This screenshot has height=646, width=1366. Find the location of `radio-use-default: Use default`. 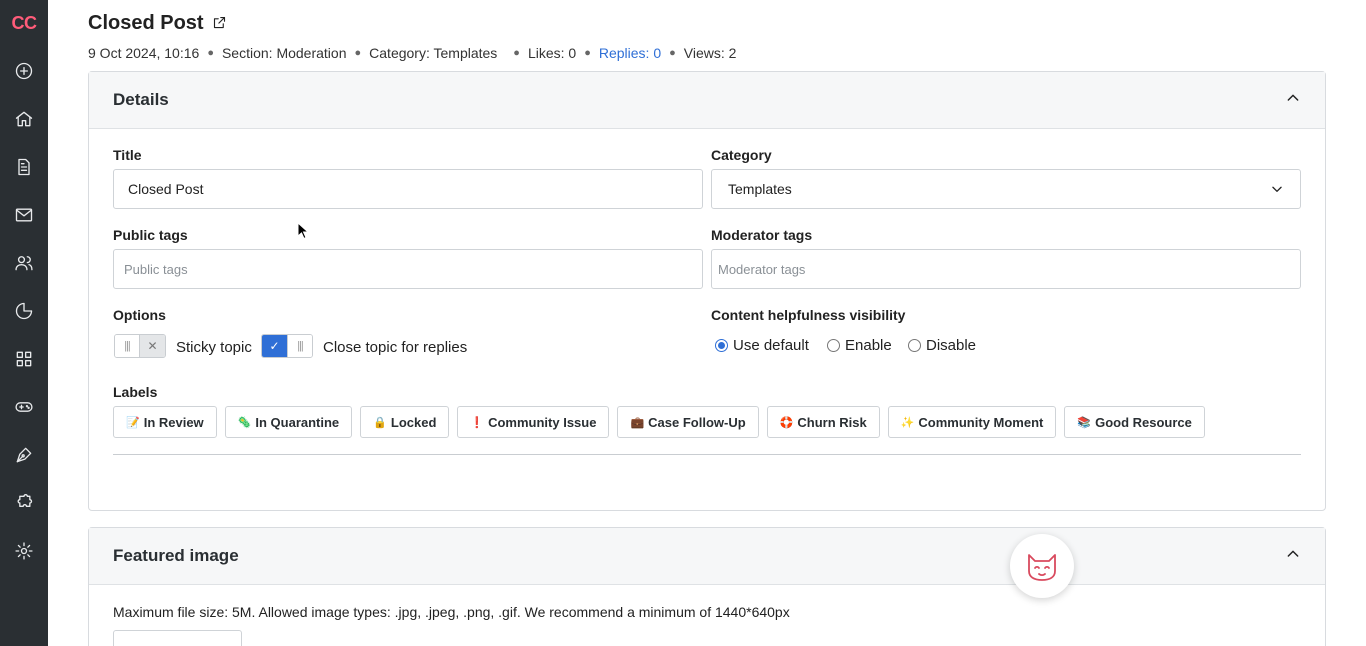

radio-use-default: Use default is located at coordinates (762, 345).